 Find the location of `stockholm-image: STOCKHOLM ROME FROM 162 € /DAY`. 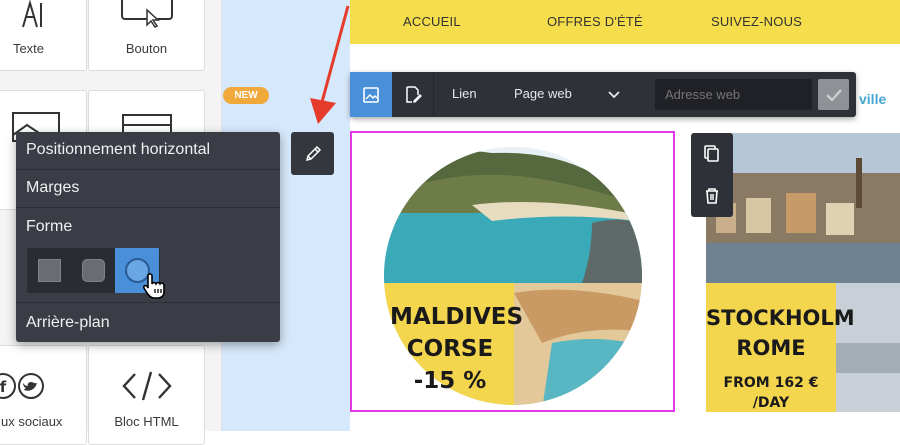

stockholm-image: STOCKHOLM ROME FROM 162 € /DAY is located at coordinates (803, 272).